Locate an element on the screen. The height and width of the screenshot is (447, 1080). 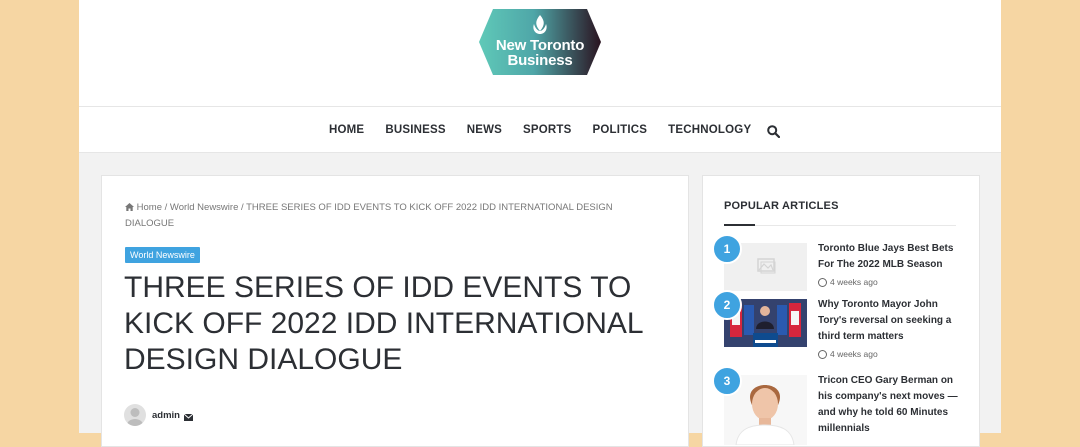
breadcrumb-home: Home is located at coordinates (149, 207).